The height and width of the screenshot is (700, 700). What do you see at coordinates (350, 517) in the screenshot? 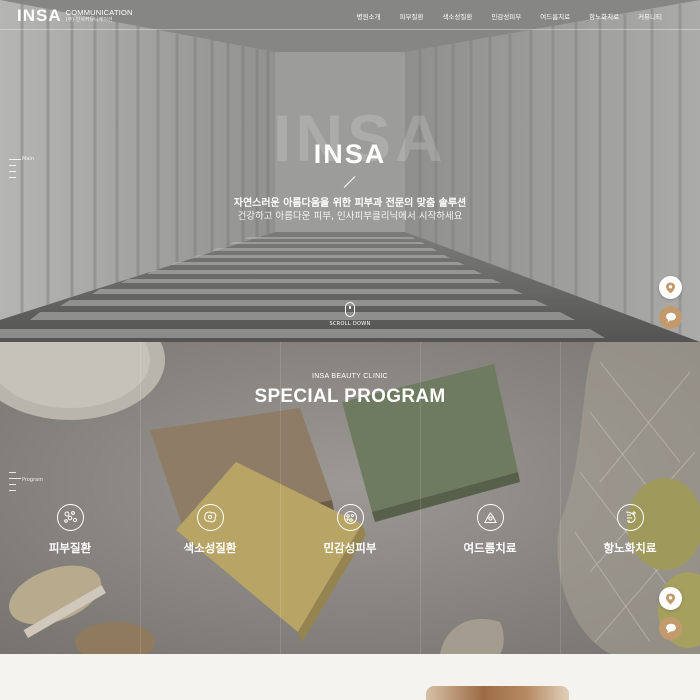
I see `sensitive-skin-icon` at bounding box center [350, 517].